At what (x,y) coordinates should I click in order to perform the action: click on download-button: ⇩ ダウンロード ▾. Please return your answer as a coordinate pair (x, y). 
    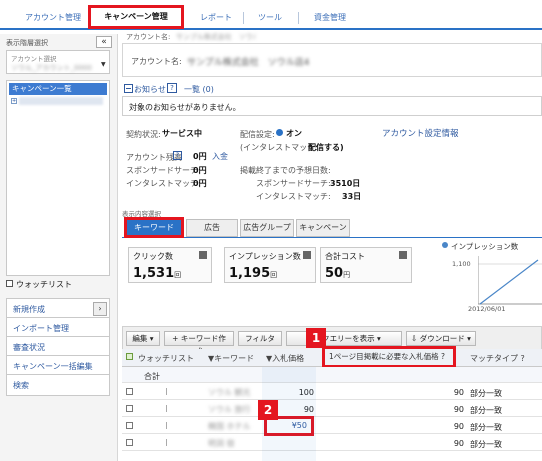
    Looking at the image, I should click on (441, 338).